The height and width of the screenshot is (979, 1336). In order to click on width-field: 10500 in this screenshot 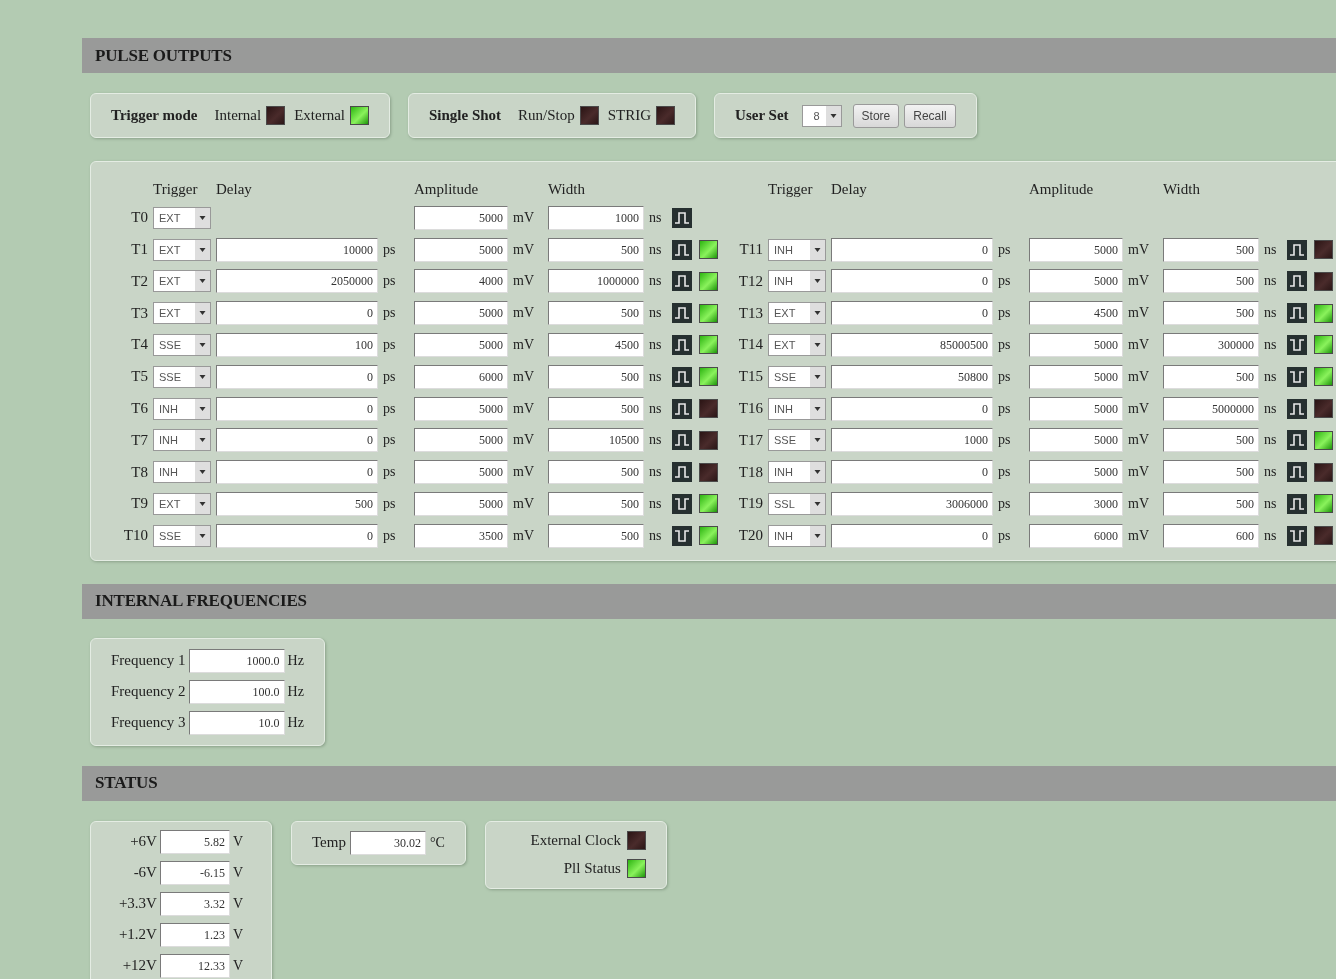, I will do `click(596, 440)`.